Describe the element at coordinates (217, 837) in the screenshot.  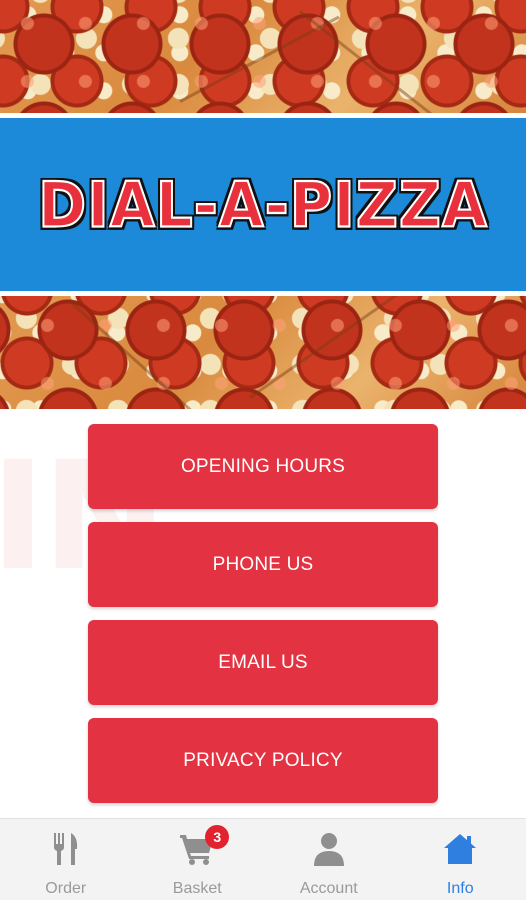
I see `basket-count-badge: 3` at that location.